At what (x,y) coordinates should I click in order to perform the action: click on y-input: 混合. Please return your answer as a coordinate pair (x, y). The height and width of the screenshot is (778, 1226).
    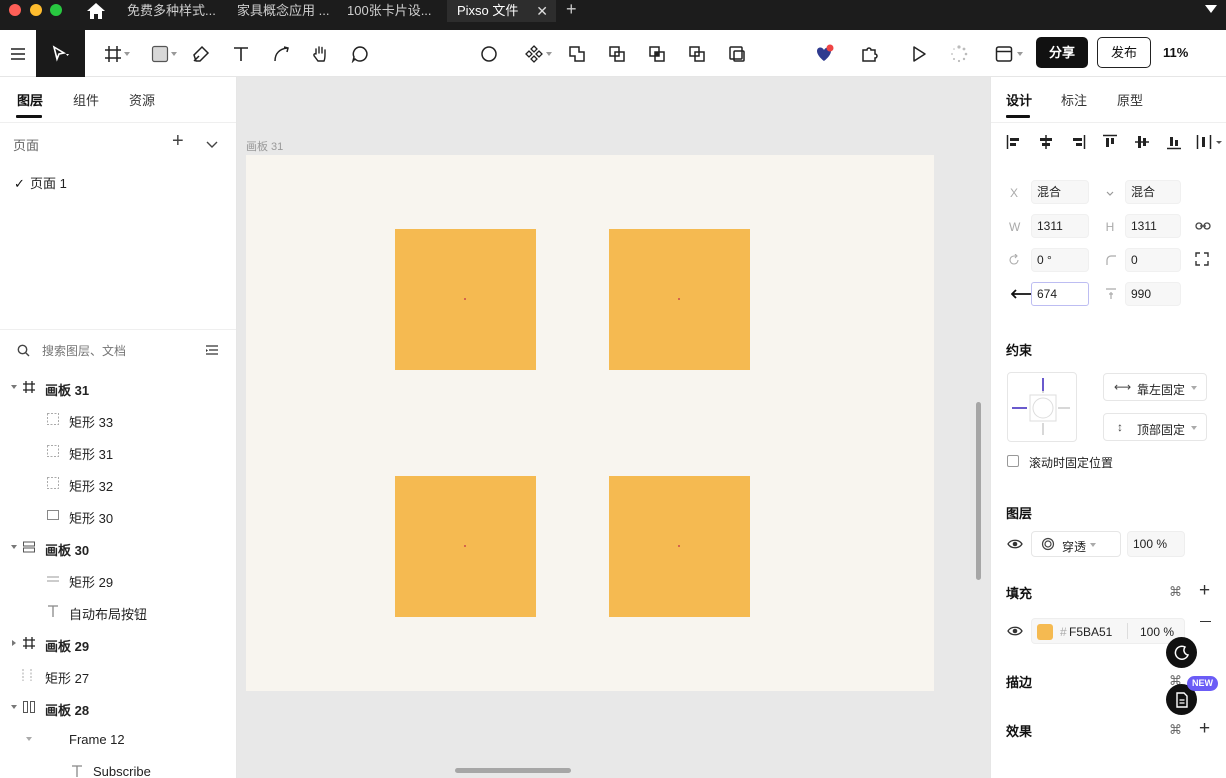
    Looking at the image, I should click on (1153, 192).